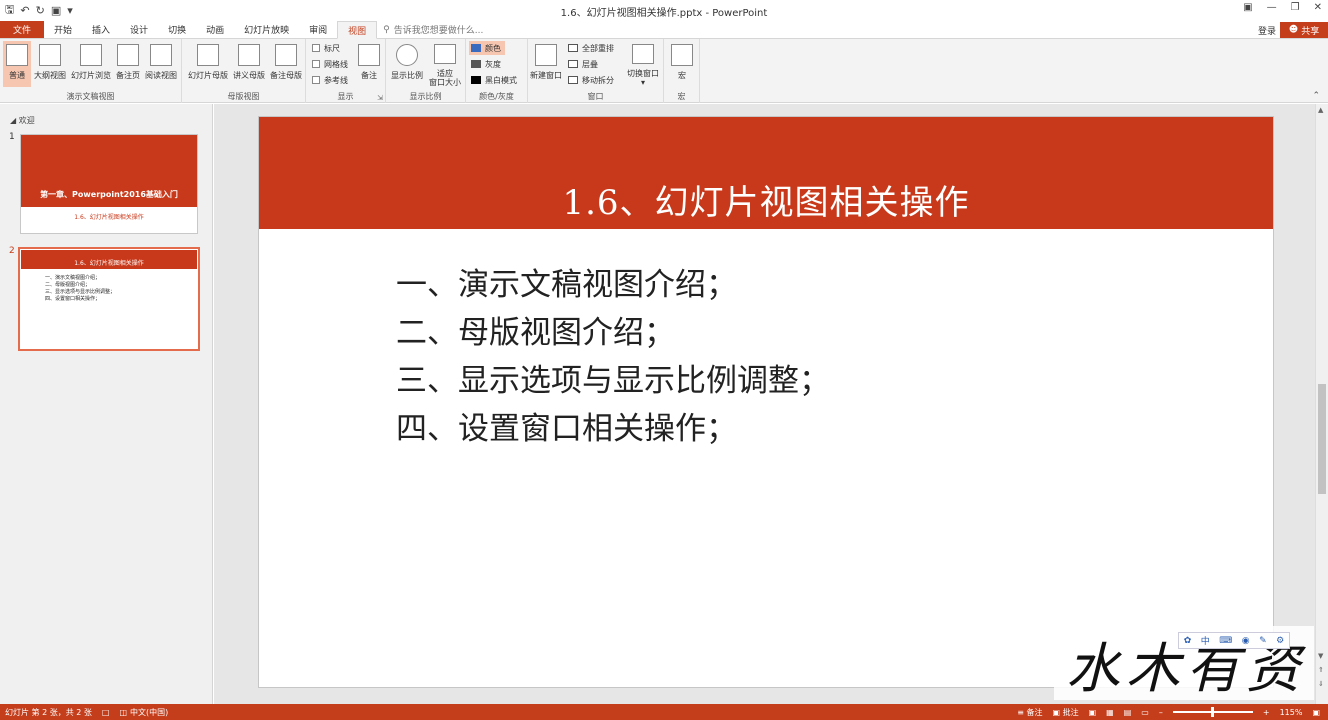 This screenshot has width=1328, height=720. Describe the element at coordinates (243, 96) in the screenshot. I see `group-label-master-views: 母版视图` at that location.